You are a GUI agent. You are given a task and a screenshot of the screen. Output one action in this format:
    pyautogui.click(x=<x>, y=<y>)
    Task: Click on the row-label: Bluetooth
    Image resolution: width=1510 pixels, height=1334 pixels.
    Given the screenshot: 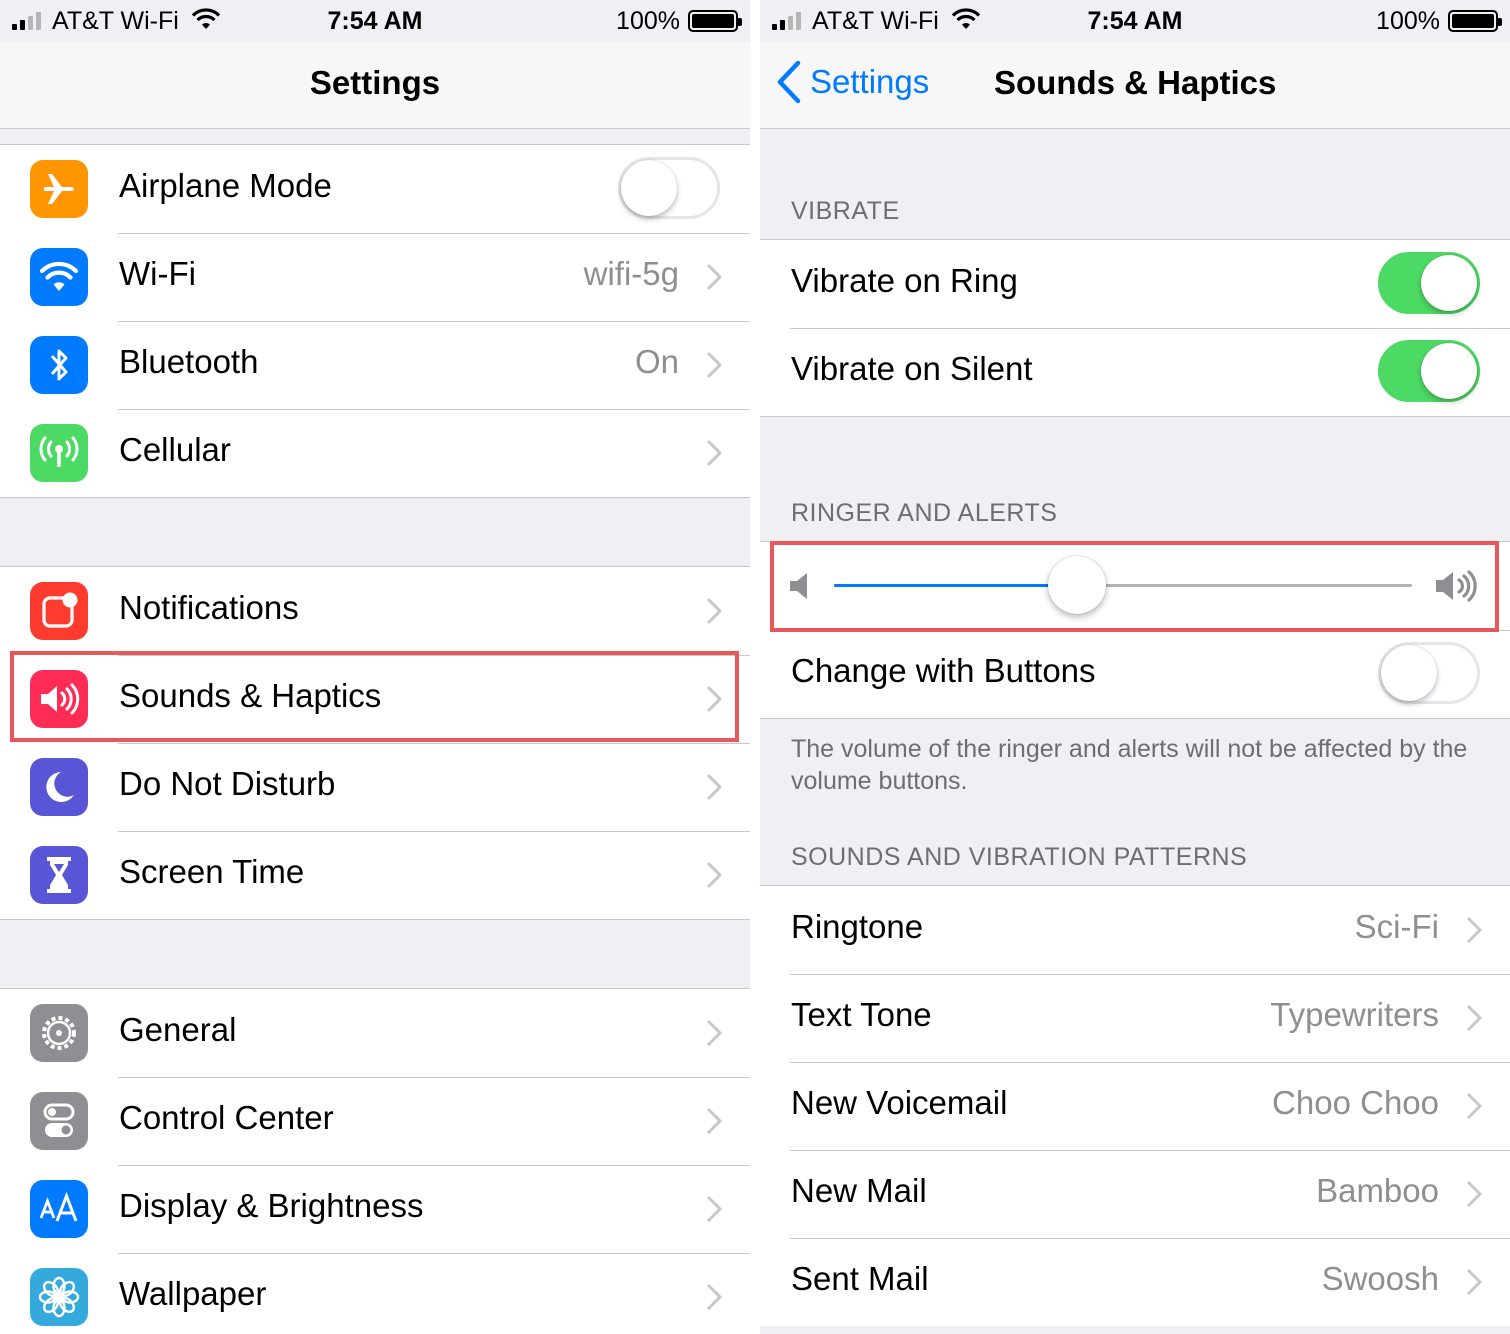 What is the action you would take?
    pyautogui.click(x=189, y=361)
    